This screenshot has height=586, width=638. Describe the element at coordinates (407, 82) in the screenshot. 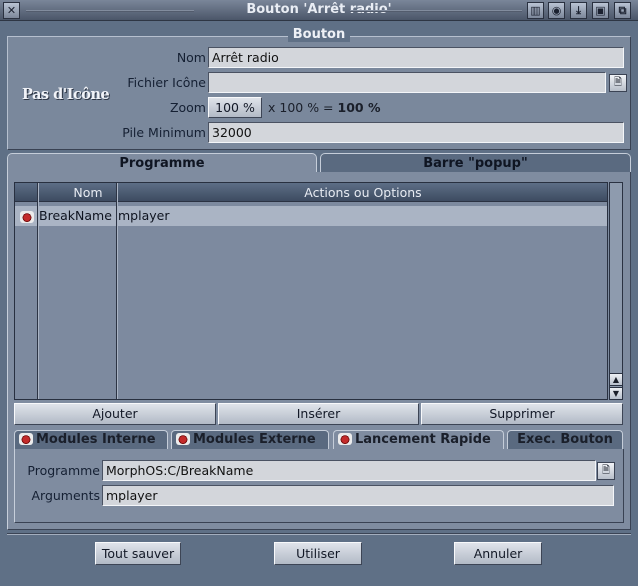

I see `fichier-icone-field` at that location.